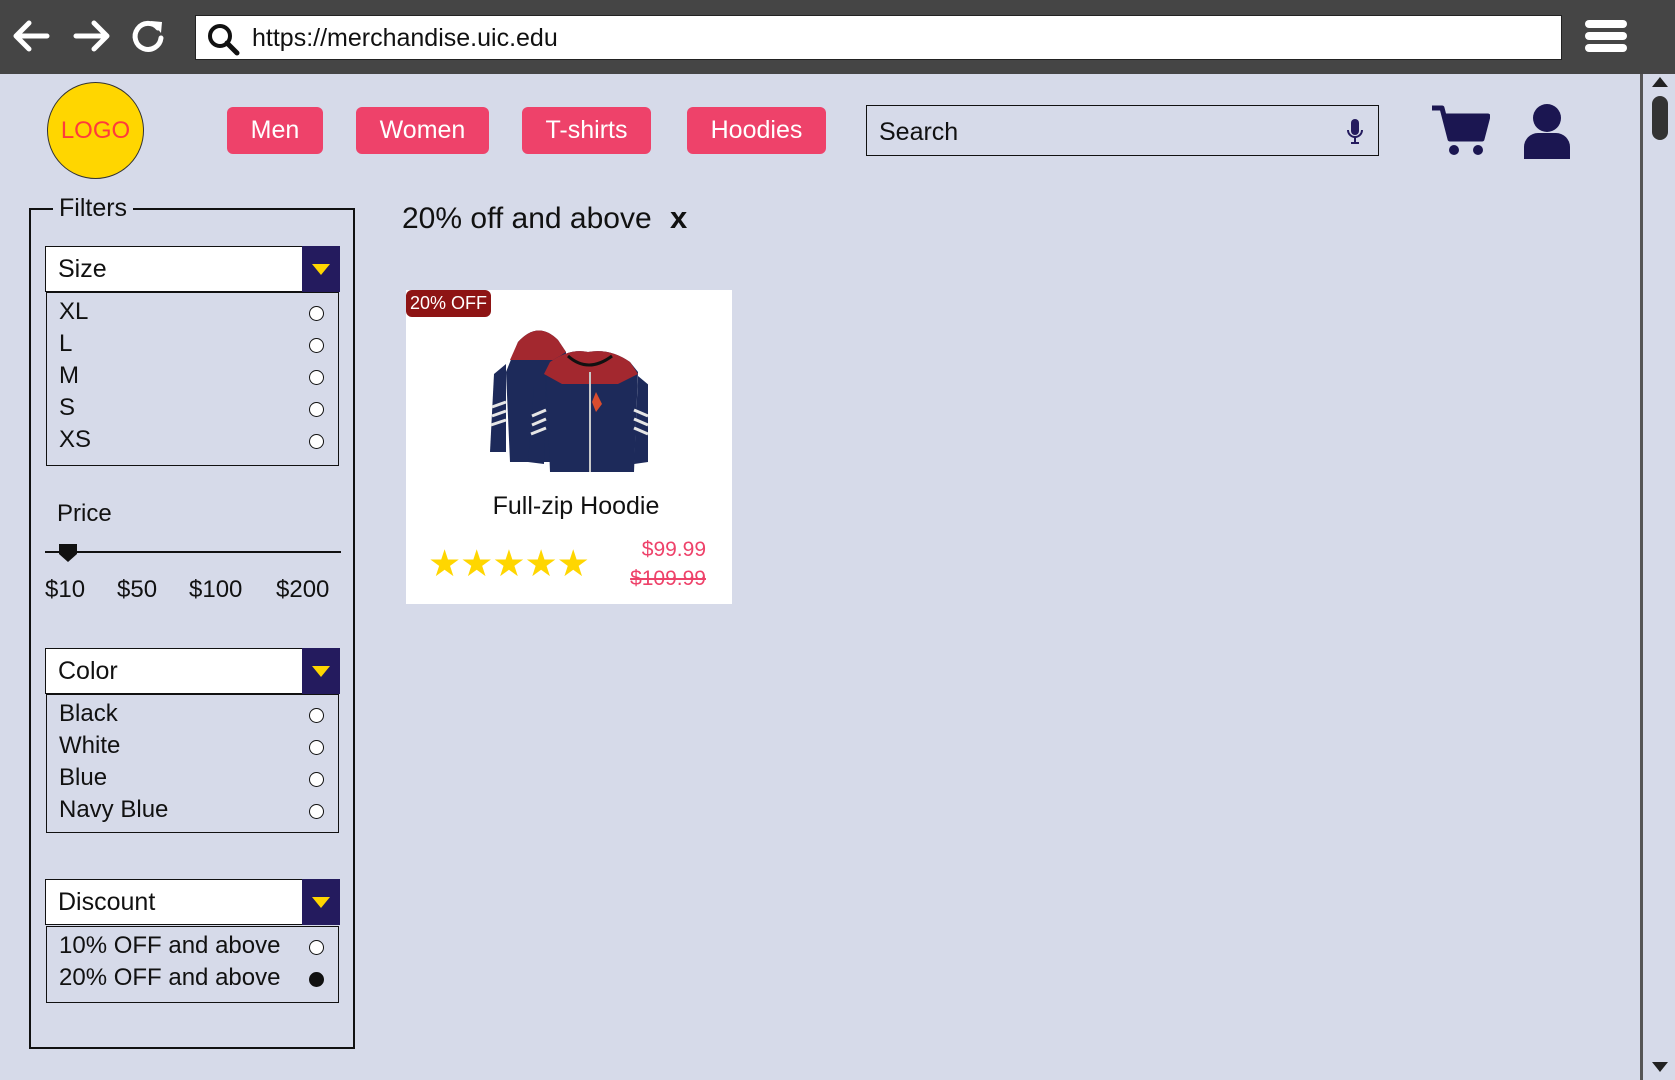 This screenshot has width=1675, height=1080. What do you see at coordinates (316, 979) in the screenshot?
I see `discount-20-radio-selected` at bounding box center [316, 979].